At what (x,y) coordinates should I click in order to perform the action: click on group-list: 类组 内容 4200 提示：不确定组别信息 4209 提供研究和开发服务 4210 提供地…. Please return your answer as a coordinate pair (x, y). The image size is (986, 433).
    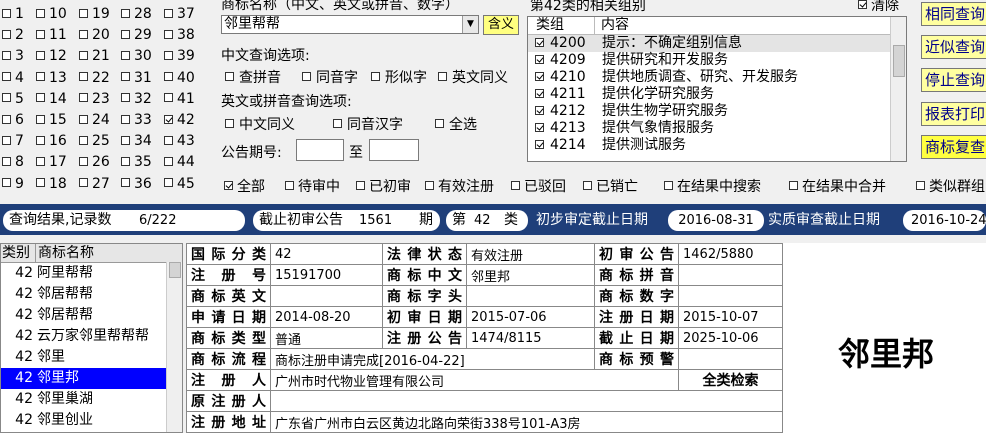
    Looking at the image, I should click on (717, 89).